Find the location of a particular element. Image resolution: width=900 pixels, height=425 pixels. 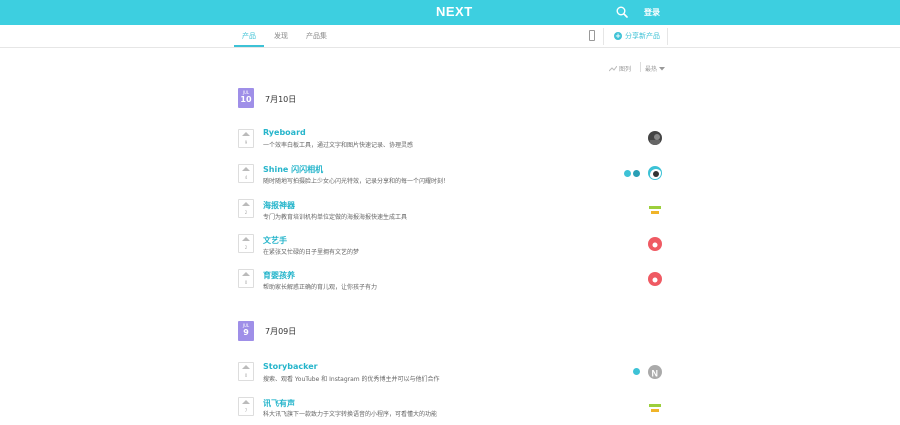

product-desc: 科大讯飞旗下一款致力于文字转换语音的小程序，可看懂大的功能 is located at coordinates (350, 414).